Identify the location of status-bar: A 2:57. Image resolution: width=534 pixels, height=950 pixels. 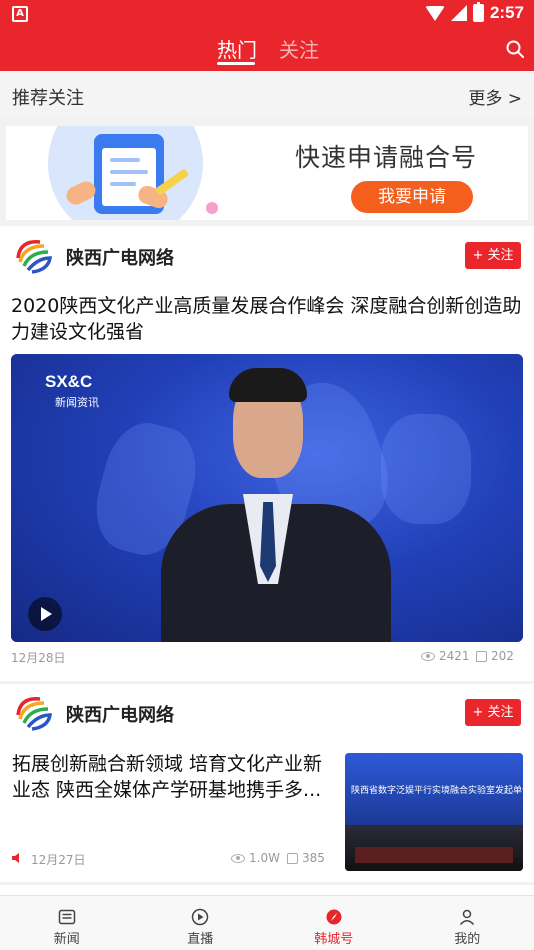
(267, 14).